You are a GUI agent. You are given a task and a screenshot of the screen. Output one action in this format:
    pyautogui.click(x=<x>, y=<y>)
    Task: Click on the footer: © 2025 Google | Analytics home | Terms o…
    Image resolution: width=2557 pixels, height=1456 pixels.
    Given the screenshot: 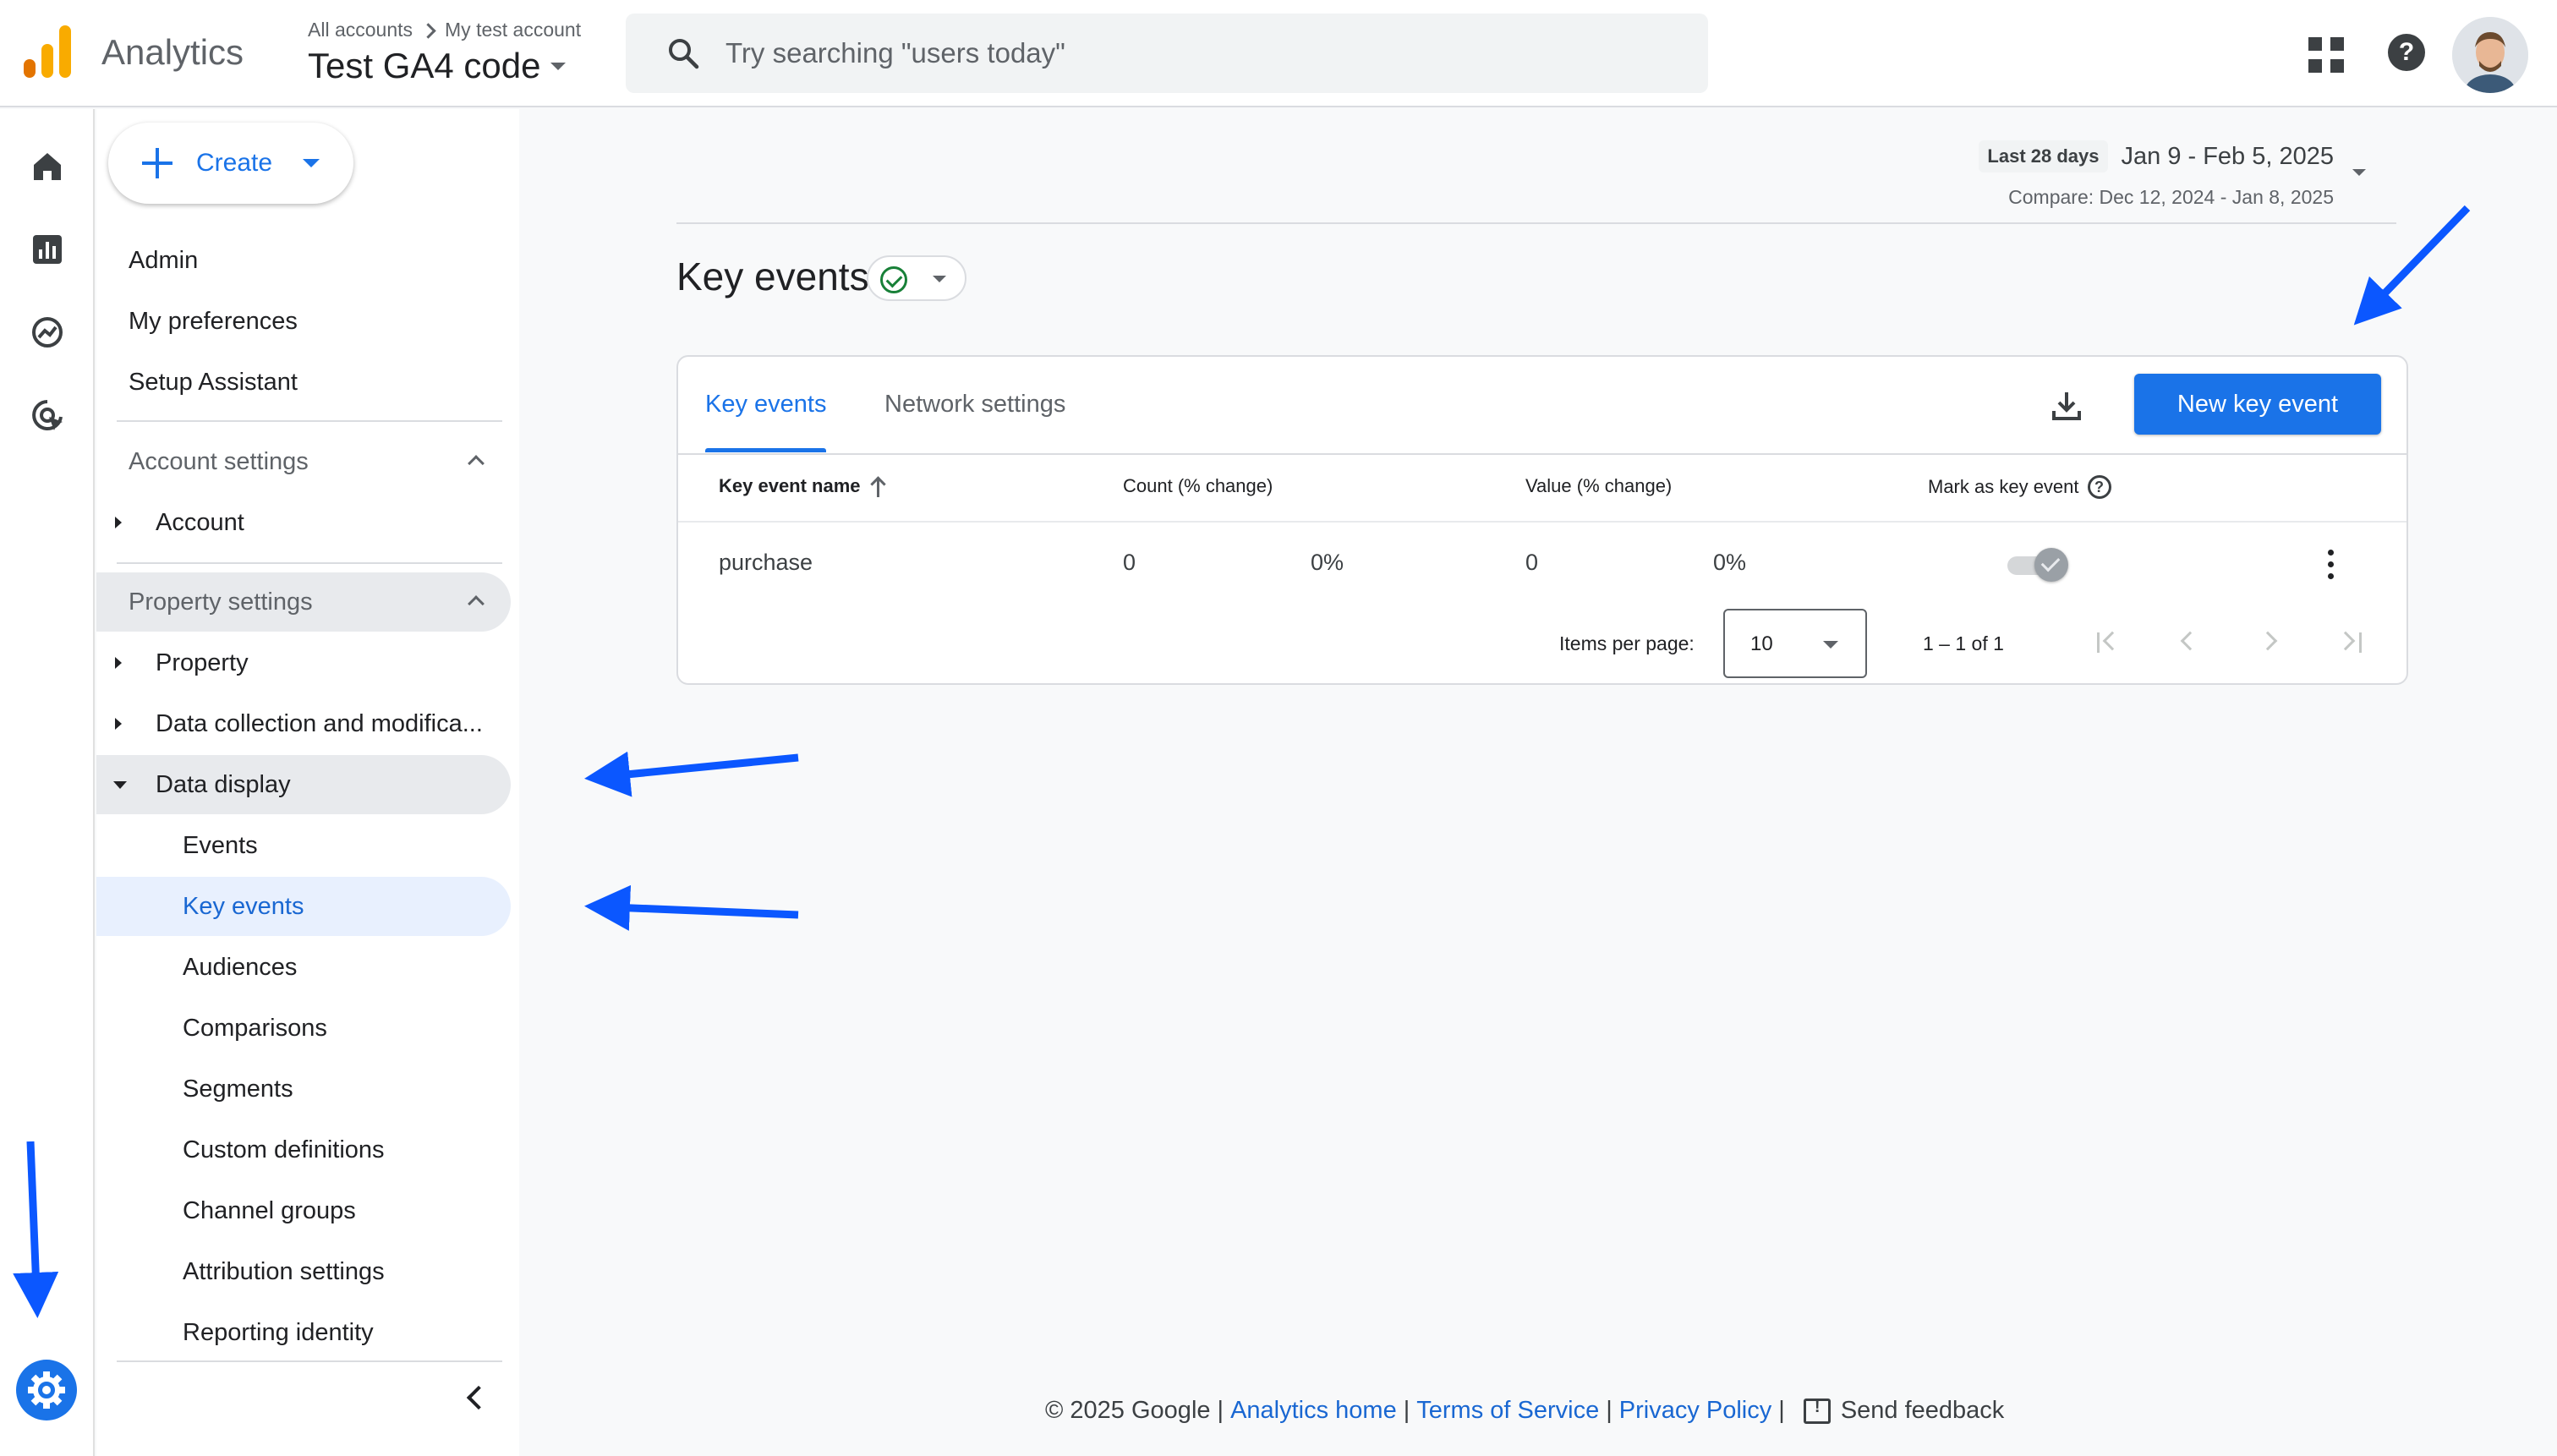 What is the action you would take?
    pyautogui.click(x=1524, y=1411)
    